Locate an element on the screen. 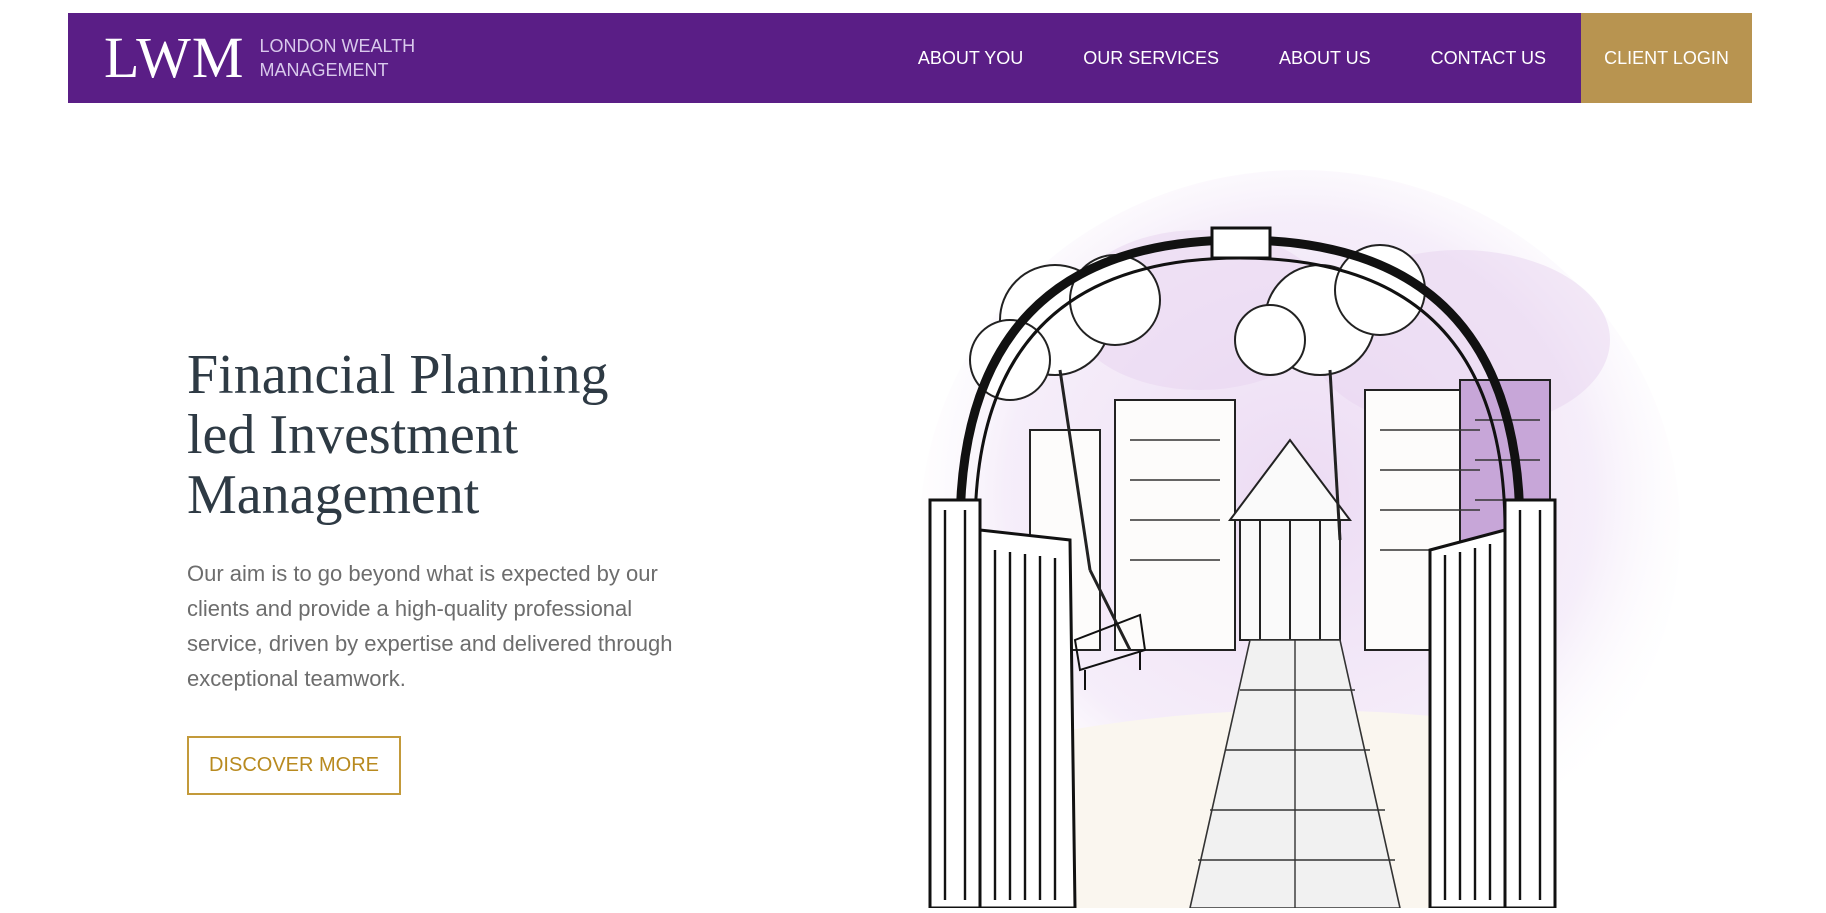 The width and height of the screenshot is (1826, 913). logo-mark: LWM is located at coordinates (174, 57).